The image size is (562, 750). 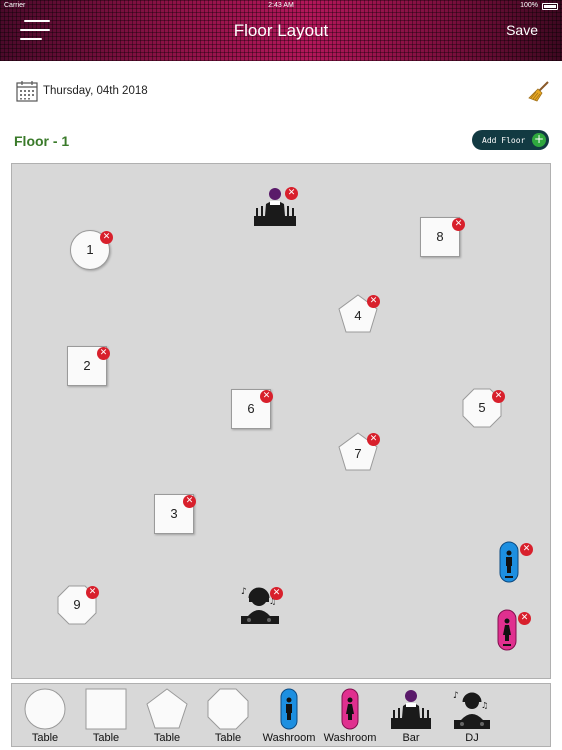 I want to click on palette-label: Bar, so click(x=411, y=738).